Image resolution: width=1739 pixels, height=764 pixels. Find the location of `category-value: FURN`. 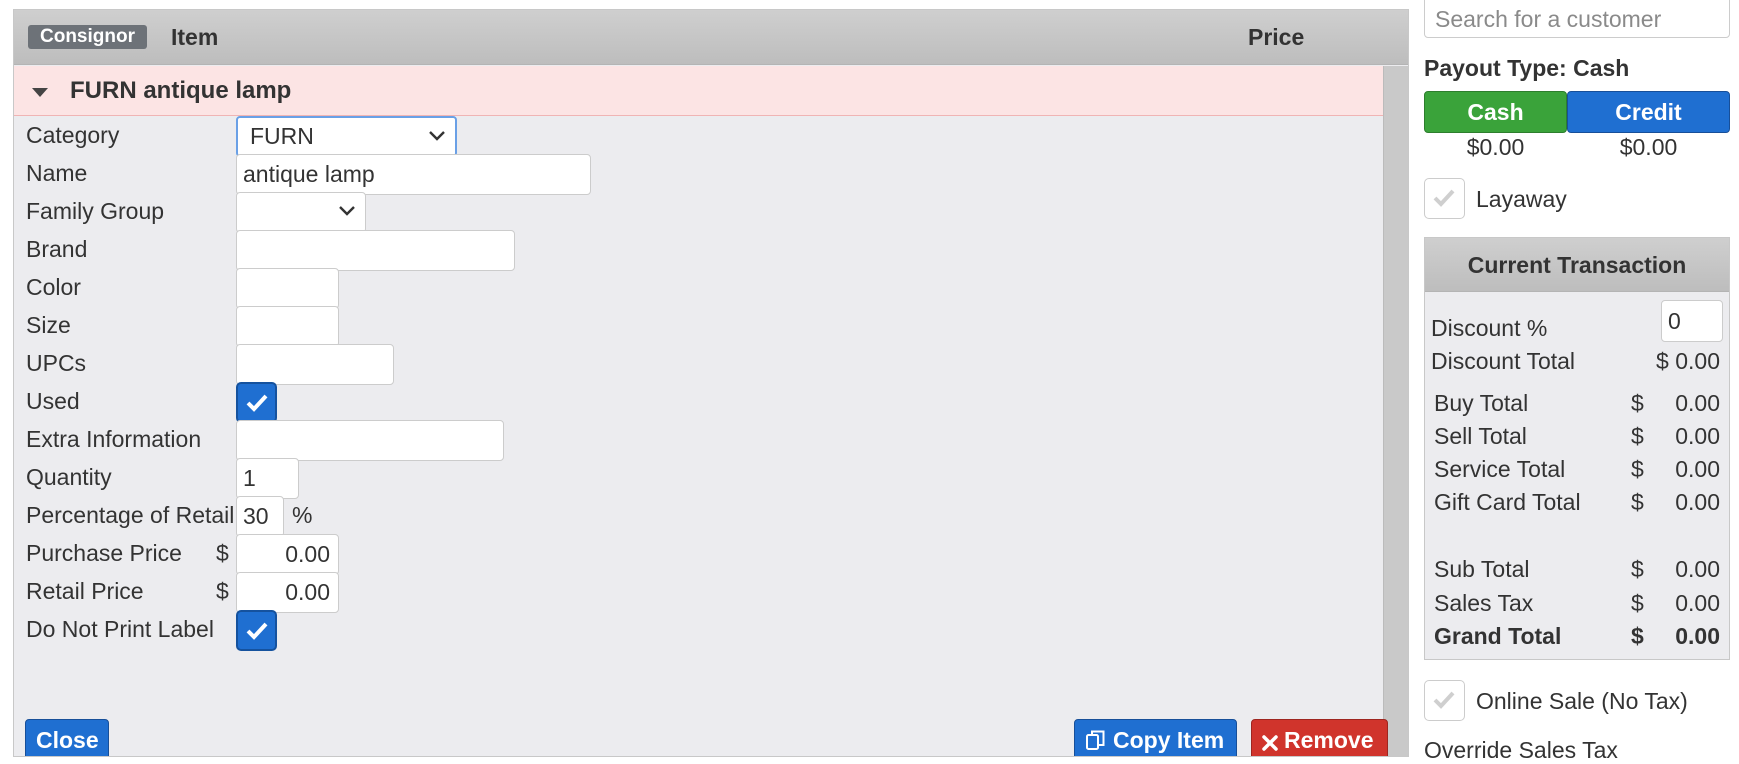

category-value: FURN is located at coordinates (282, 136).